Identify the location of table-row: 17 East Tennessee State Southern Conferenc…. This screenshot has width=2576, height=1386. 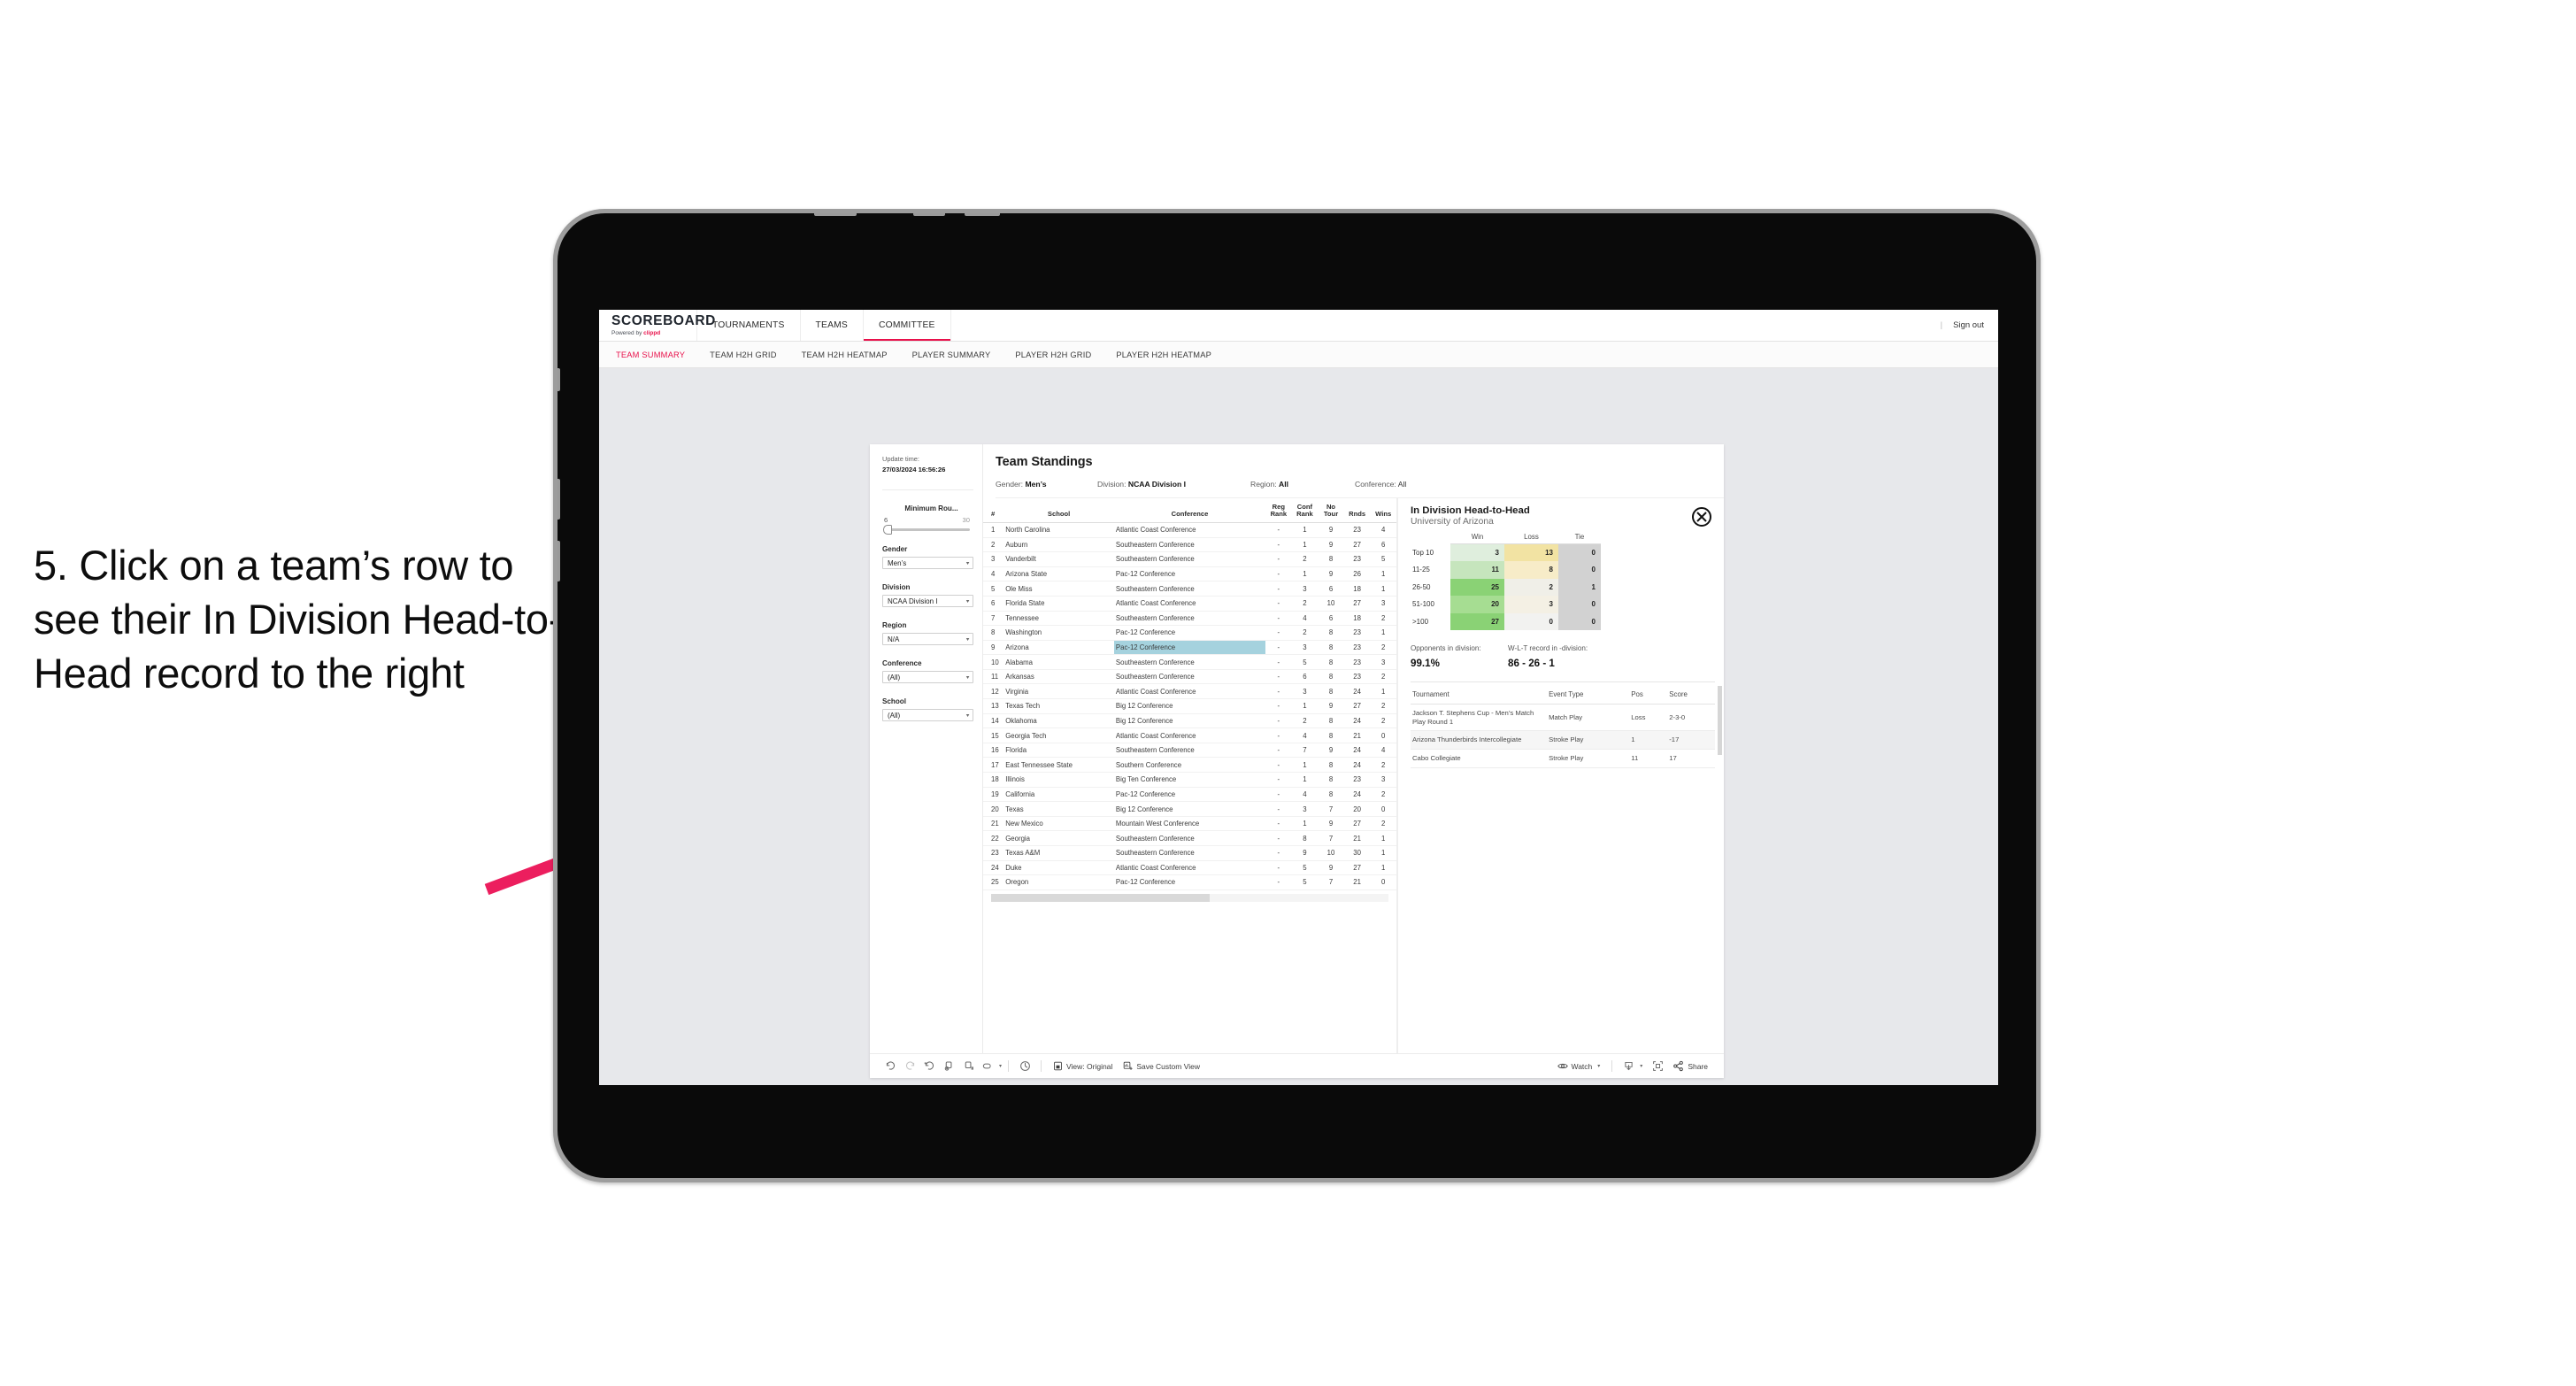
(1189, 766).